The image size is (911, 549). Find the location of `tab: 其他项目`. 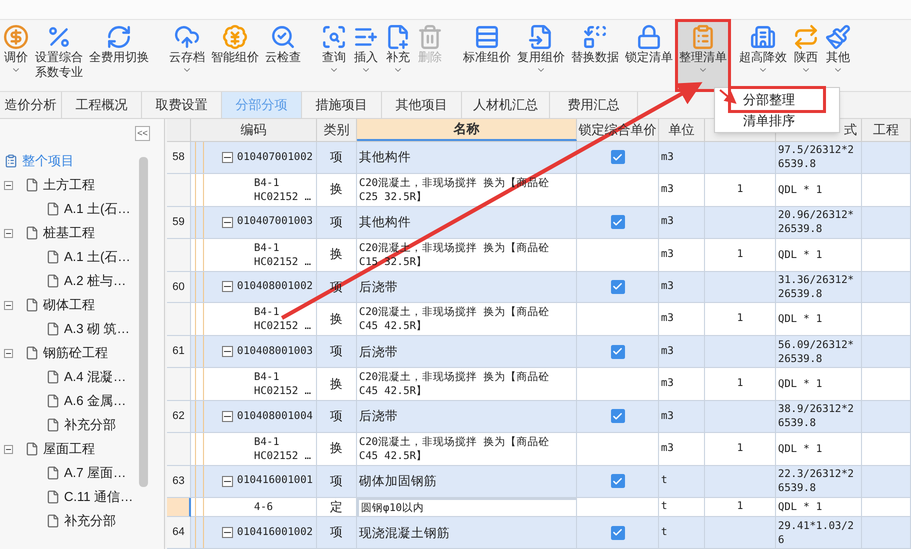

tab: 其他项目 is located at coordinates (422, 105).